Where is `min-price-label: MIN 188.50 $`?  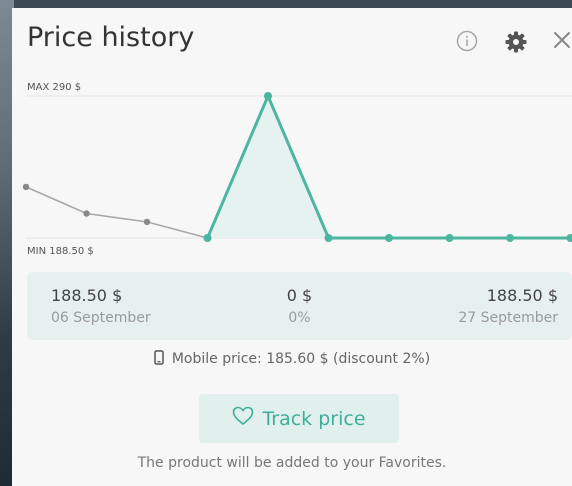 min-price-label: MIN 188.50 $ is located at coordinates (60, 251).